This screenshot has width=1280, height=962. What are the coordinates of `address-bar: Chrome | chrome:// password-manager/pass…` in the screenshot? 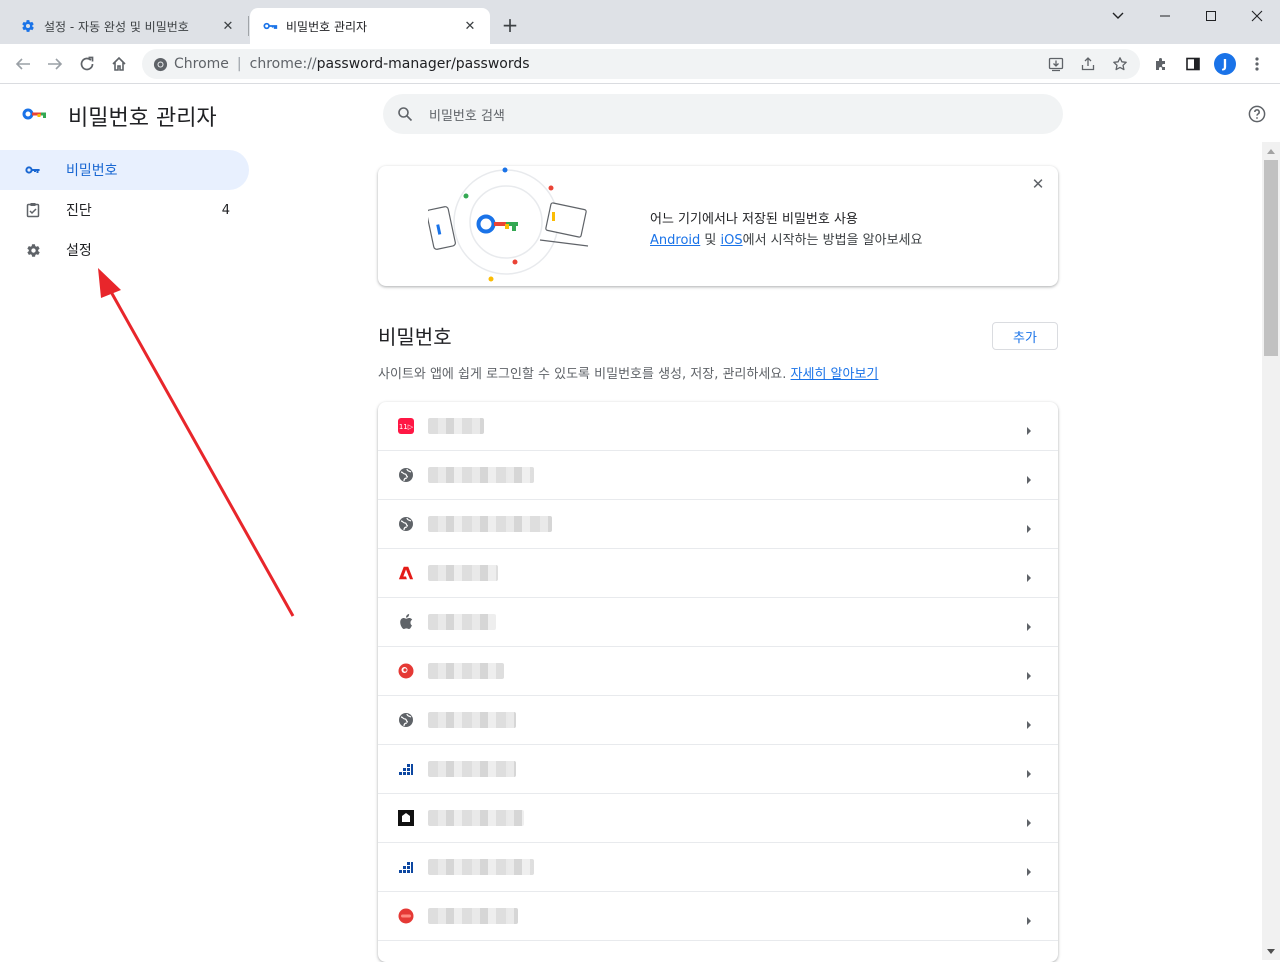 It's located at (641, 64).